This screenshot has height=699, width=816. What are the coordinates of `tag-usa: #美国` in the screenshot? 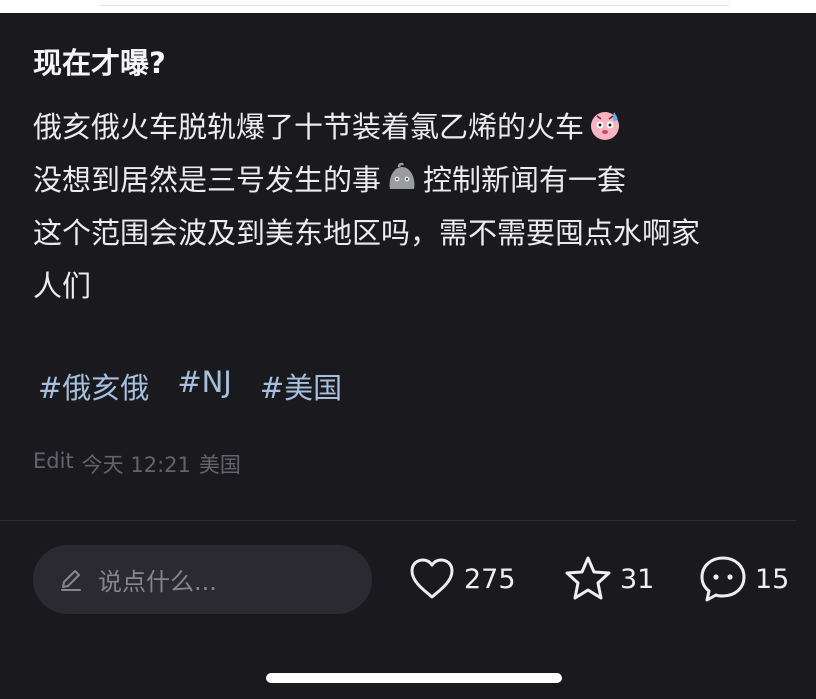 It's located at (301, 386).